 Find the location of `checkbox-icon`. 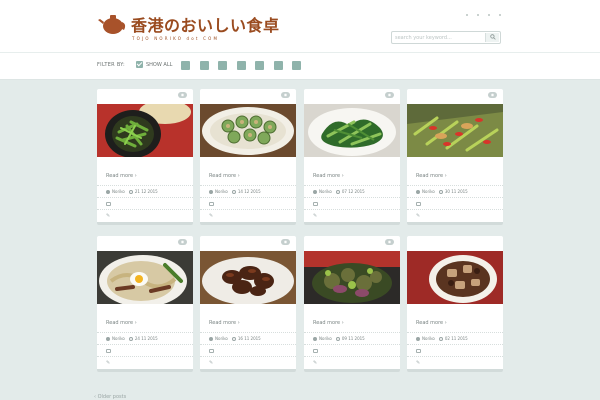

checkbox-icon is located at coordinates (139, 64).